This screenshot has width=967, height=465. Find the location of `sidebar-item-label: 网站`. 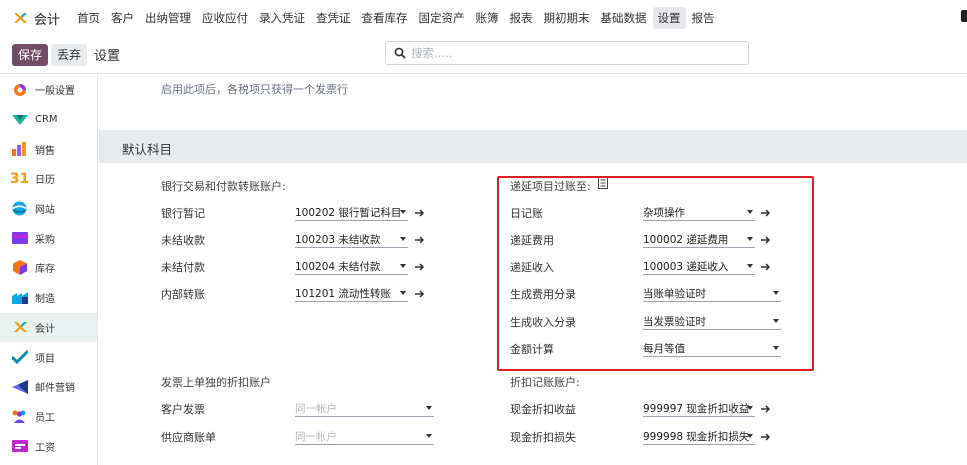

sidebar-item-label: 网站 is located at coordinates (45, 211).